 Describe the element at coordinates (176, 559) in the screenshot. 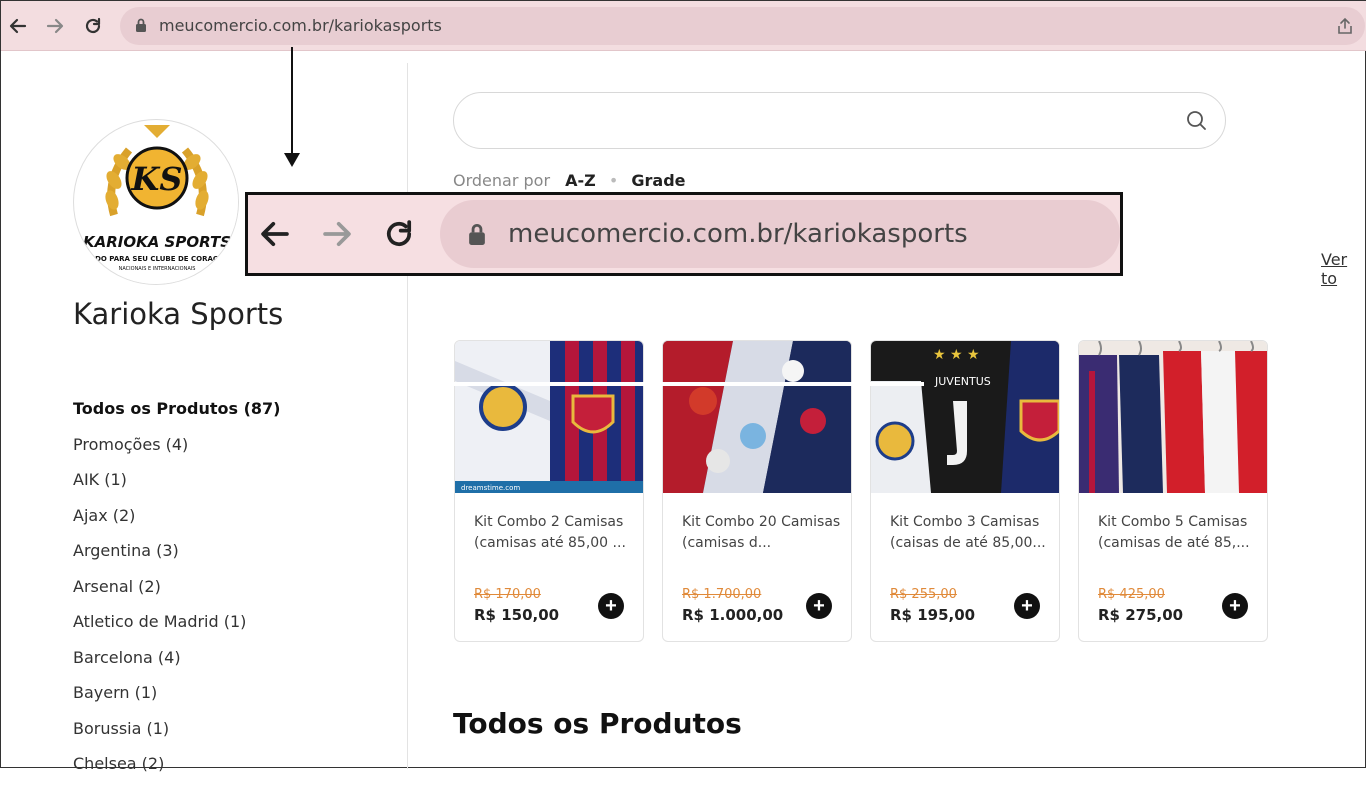

I see `category-item-argentina: Argentina (3)` at that location.